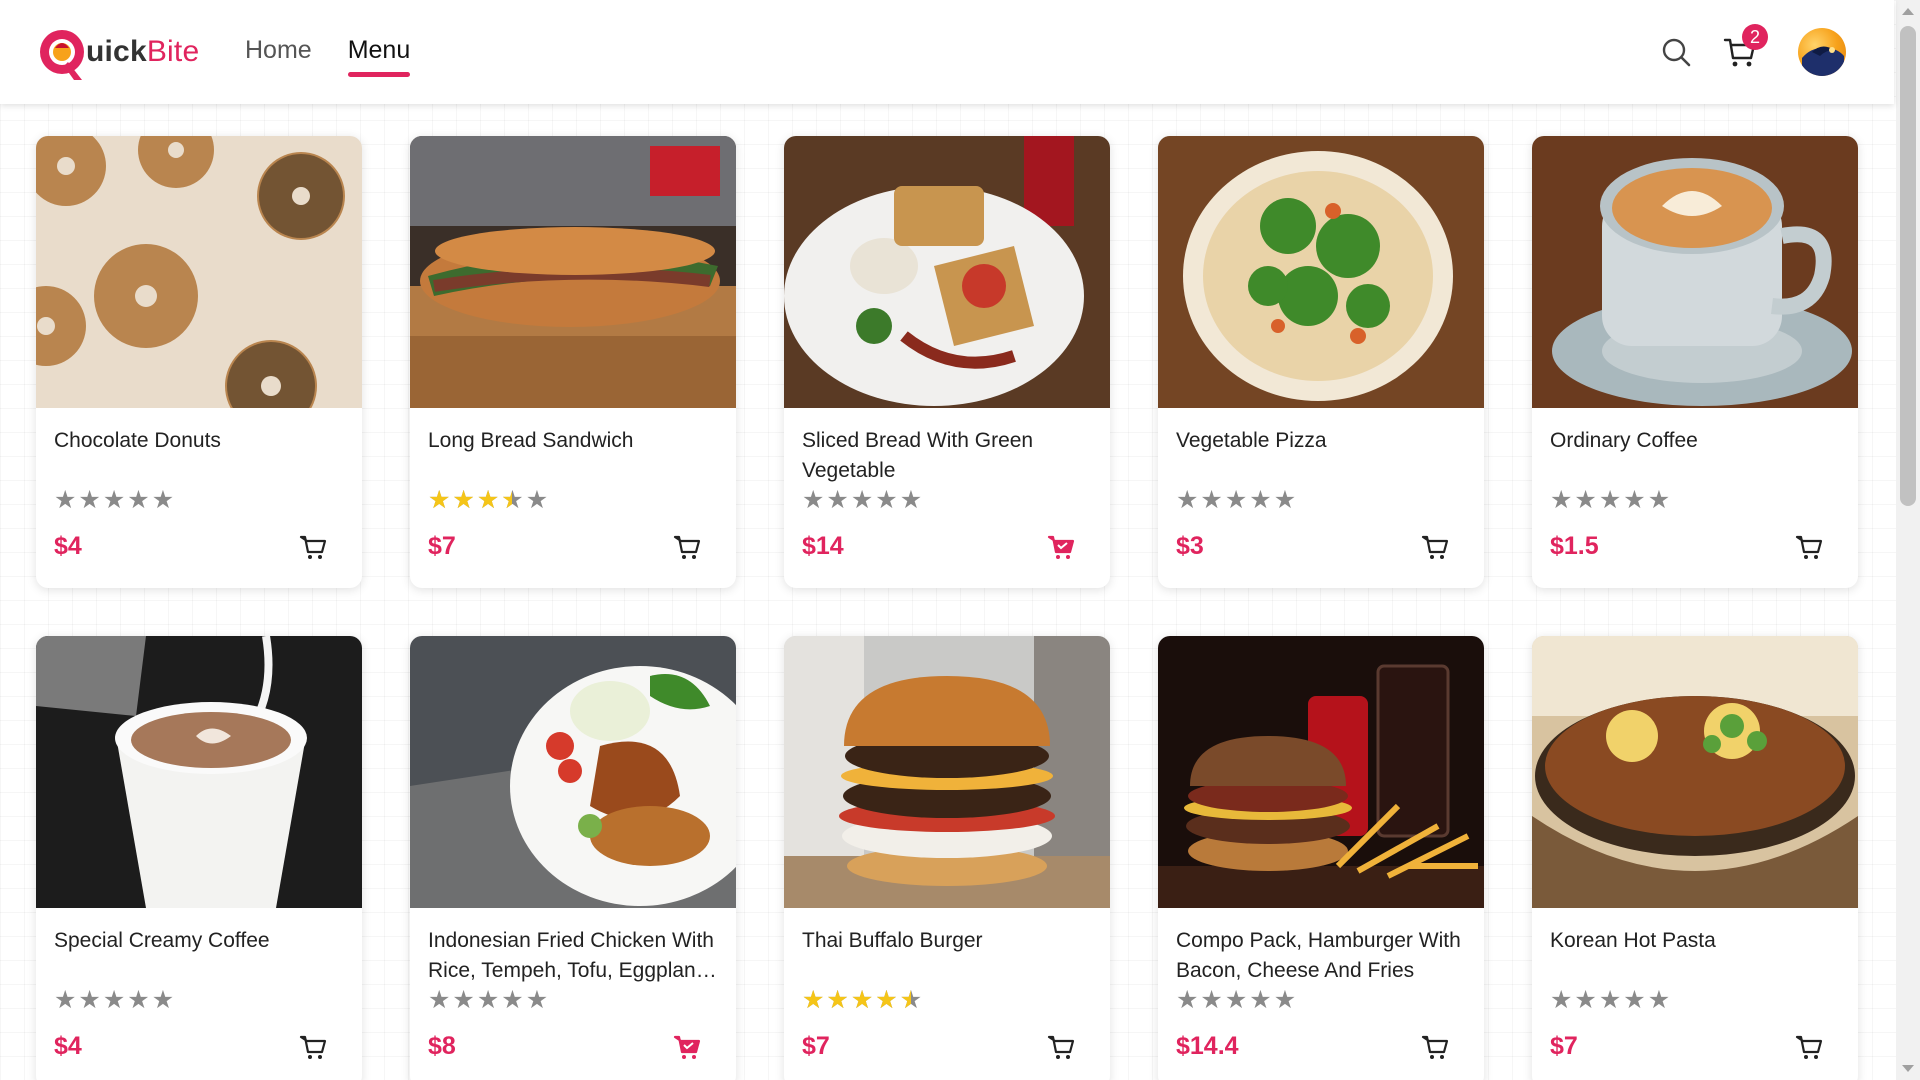  Describe the element at coordinates (1321, 272) in the screenshot. I see `pizza-image` at that location.